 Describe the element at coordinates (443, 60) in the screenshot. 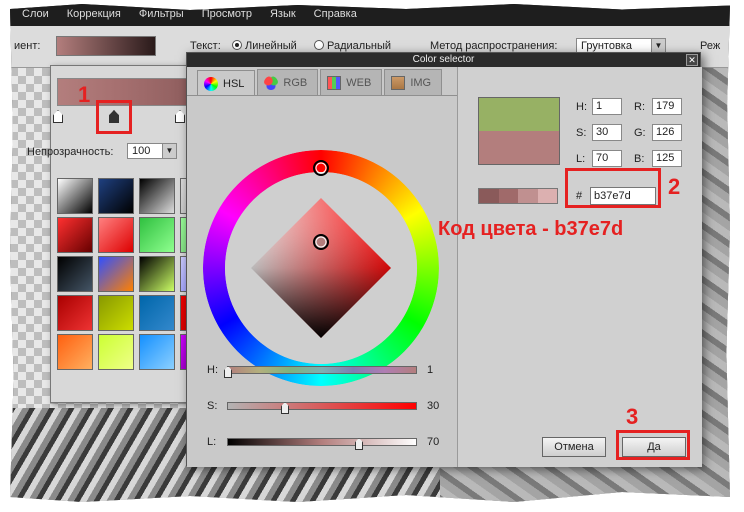

I see `dialog-title: Color selector` at that location.